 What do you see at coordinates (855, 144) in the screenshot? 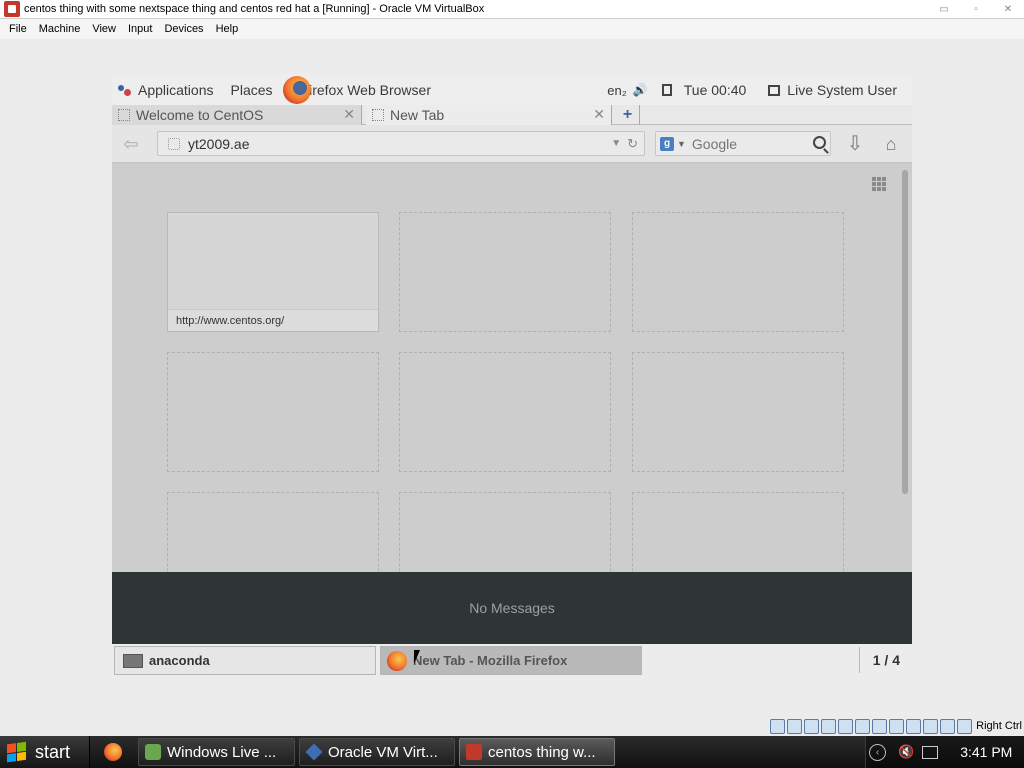
I see `download-icon: ⇩` at bounding box center [855, 144].